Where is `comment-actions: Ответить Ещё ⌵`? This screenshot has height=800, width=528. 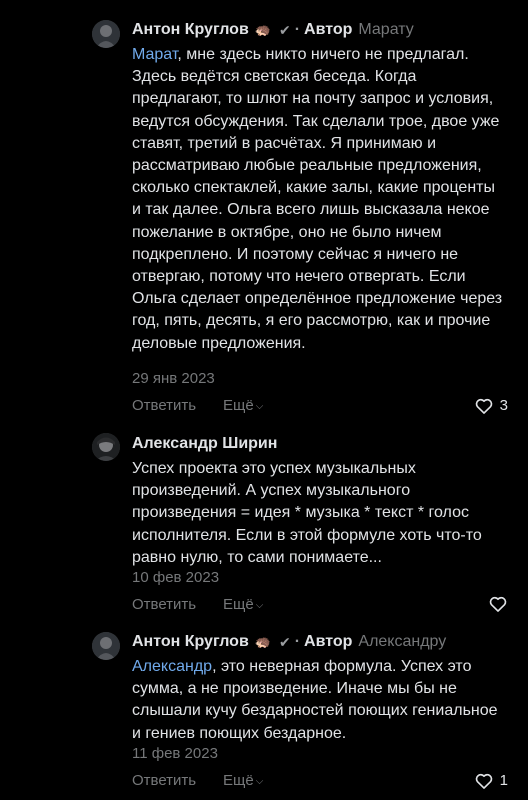
comment-actions: Ответить Ещё ⌵ is located at coordinates (320, 605).